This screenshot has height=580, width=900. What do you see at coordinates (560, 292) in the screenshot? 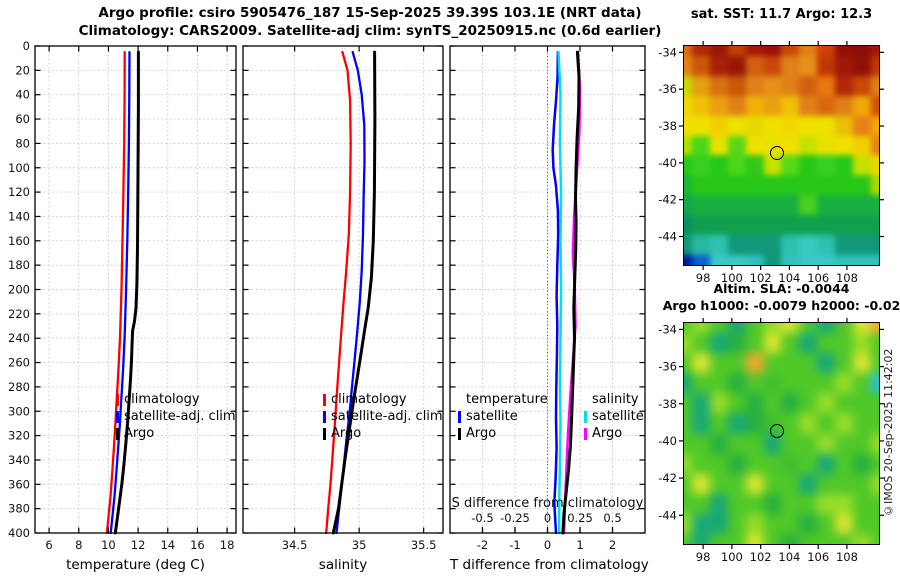
I see `profile-line-s-satellite` at bounding box center [560, 292].